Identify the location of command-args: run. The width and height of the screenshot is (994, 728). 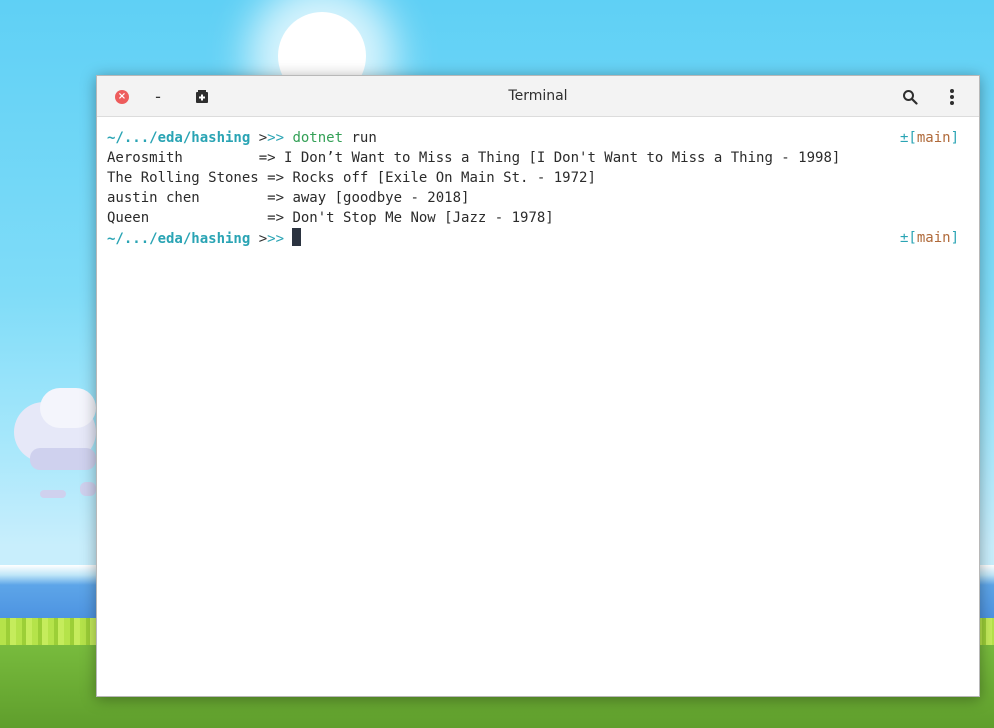
(360, 138).